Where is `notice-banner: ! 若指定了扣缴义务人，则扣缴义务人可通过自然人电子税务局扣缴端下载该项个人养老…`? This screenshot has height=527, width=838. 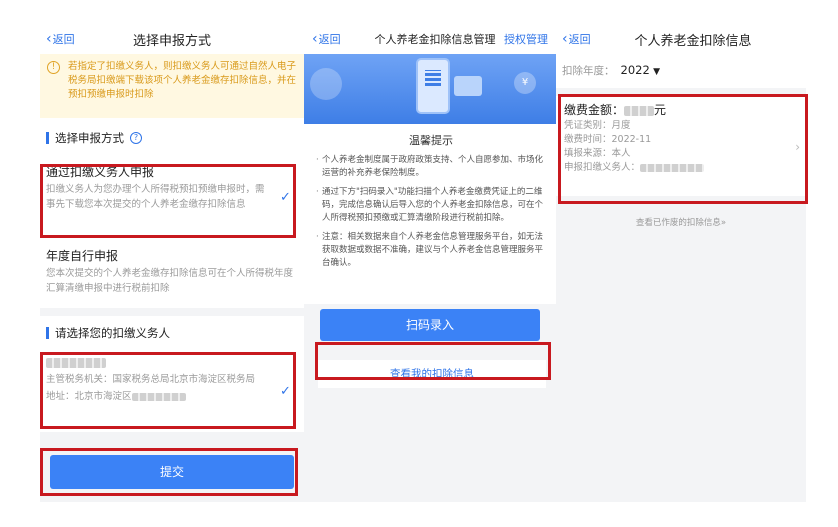 notice-banner: ! 若指定了扣缴义务人，则扣缴义务人可通过自然人电子税务局扣缴端下载该项个人养老… is located at coordinates (172, 86).